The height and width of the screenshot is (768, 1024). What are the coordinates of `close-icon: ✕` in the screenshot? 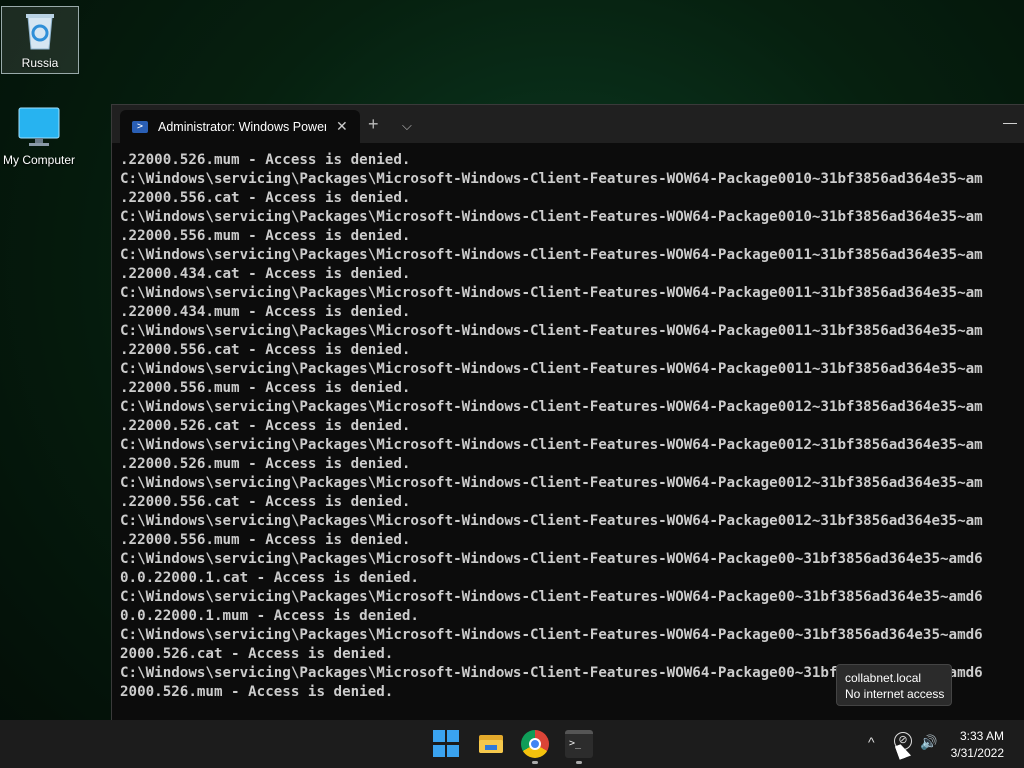 It's located at (342, 126).